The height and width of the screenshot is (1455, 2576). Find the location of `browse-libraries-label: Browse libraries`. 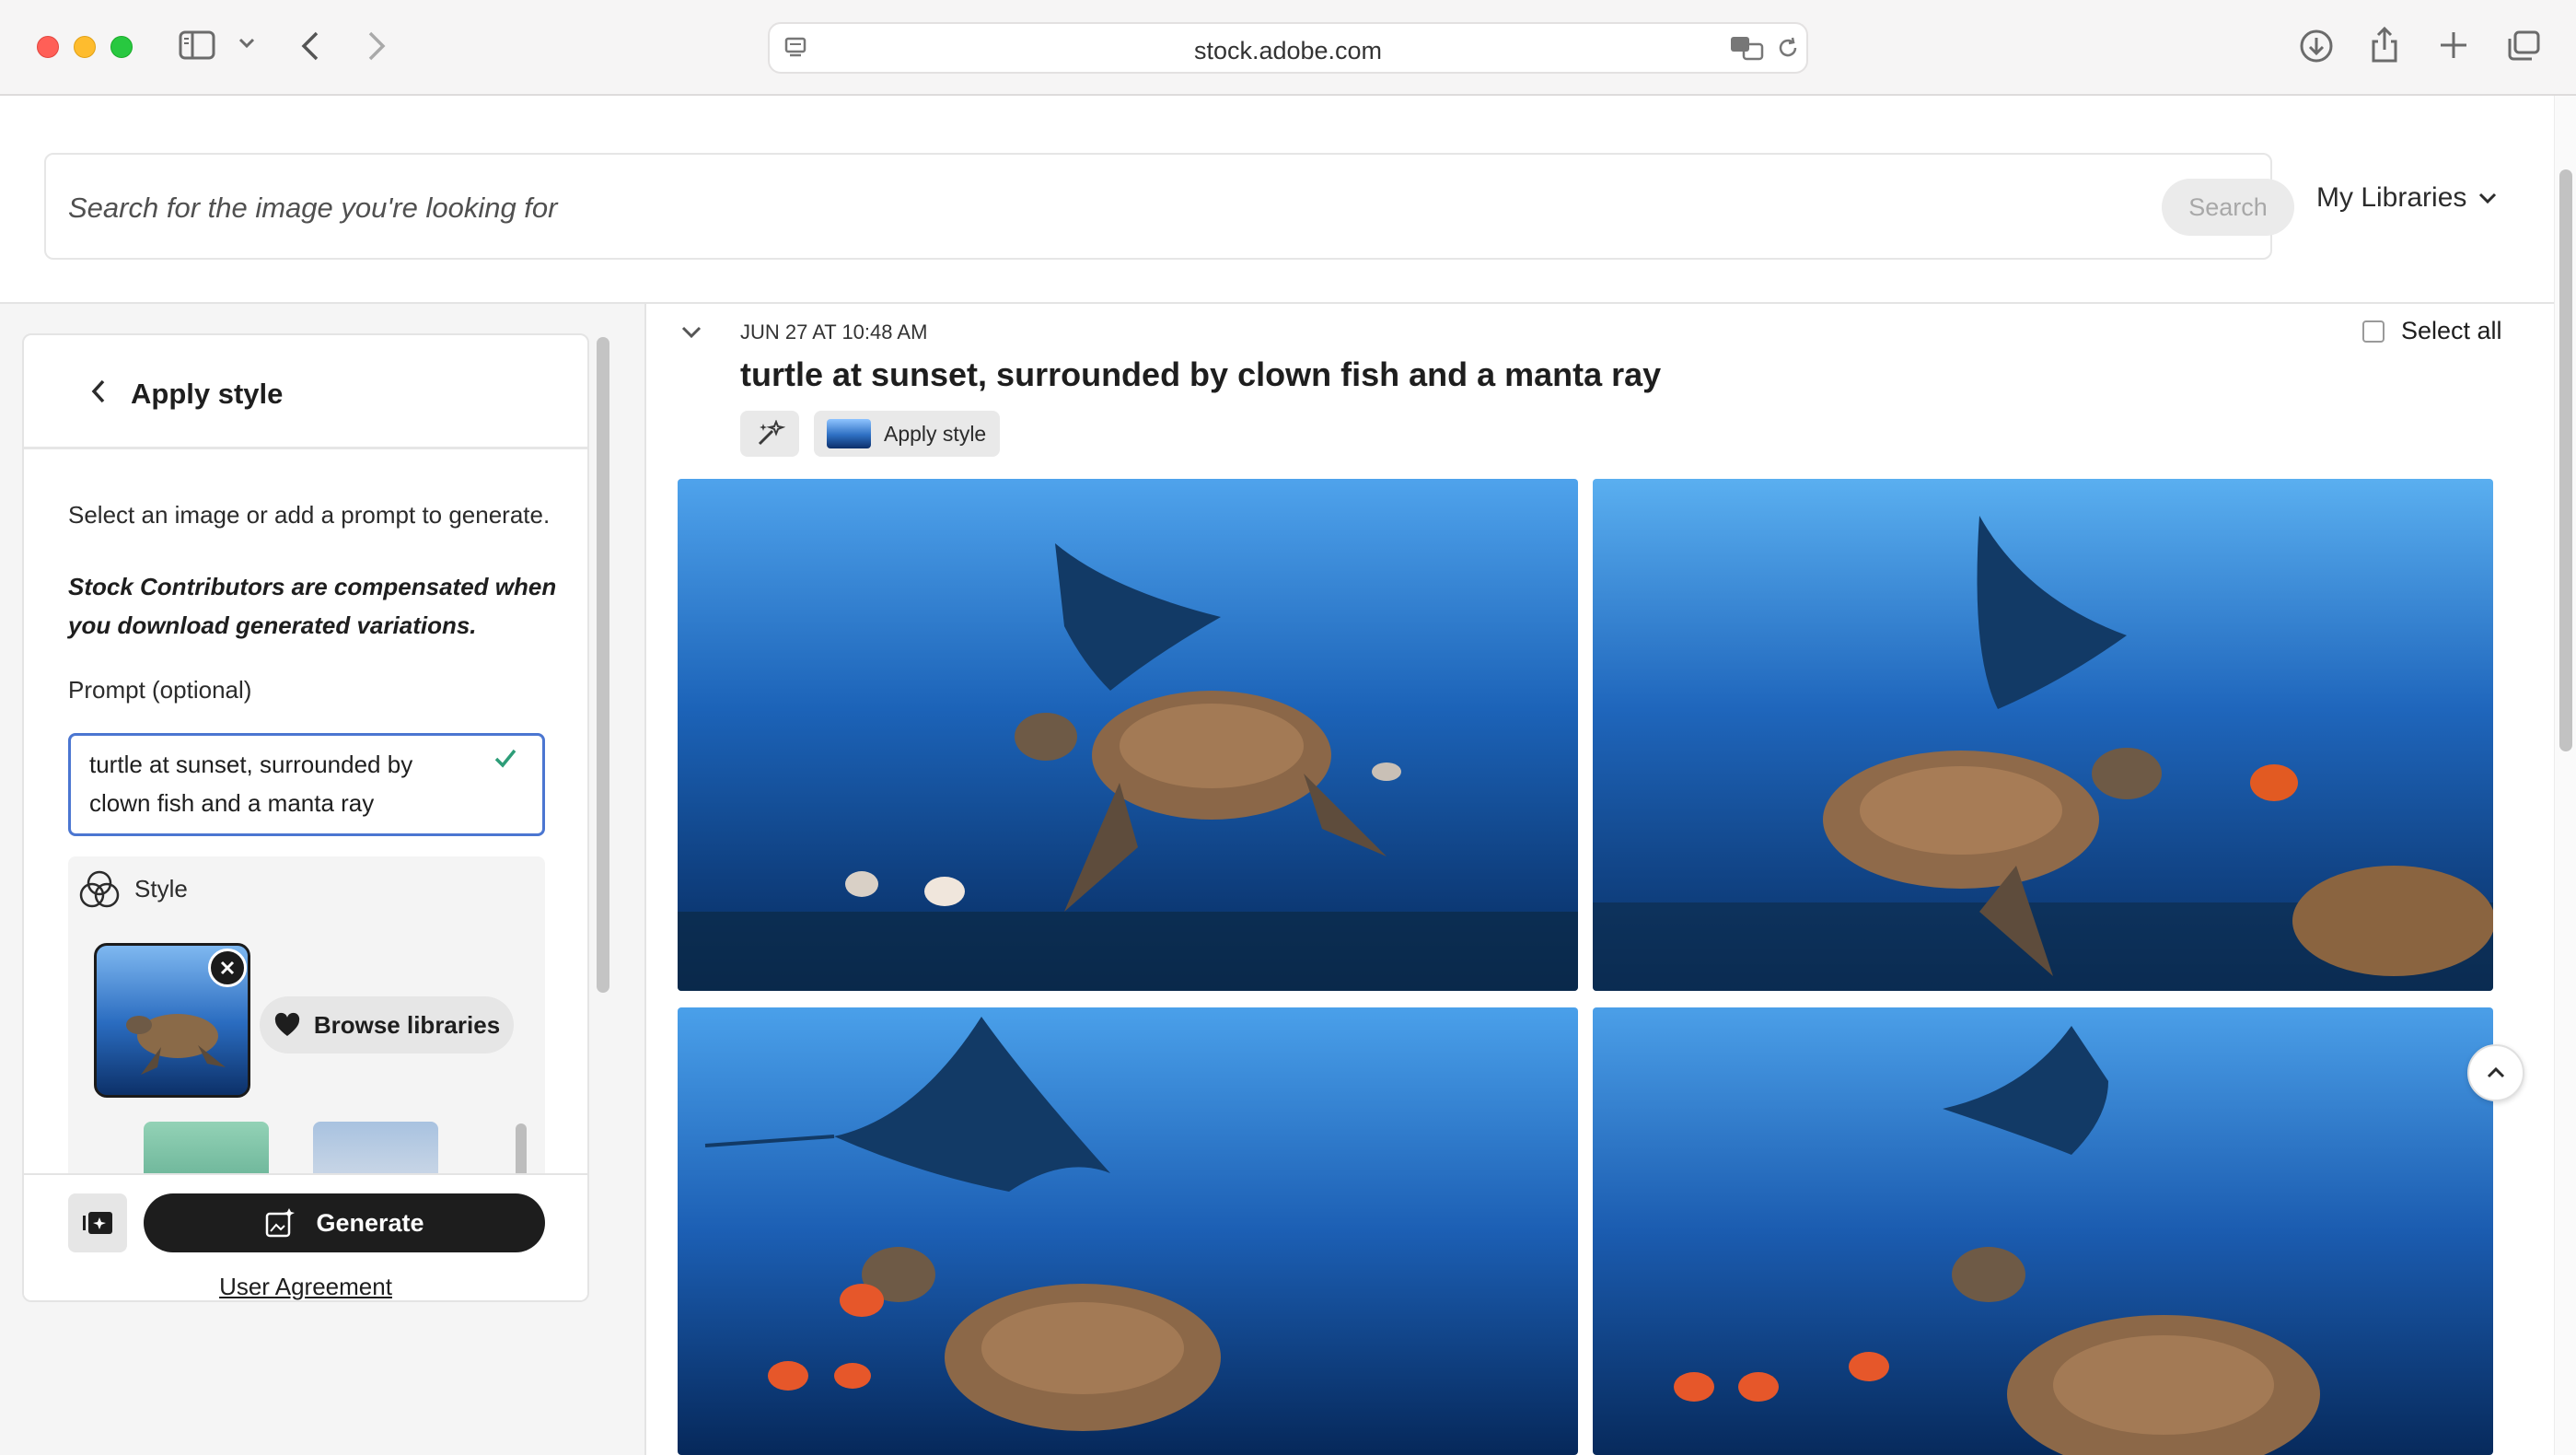

browse-libraries-label: Browse libraries is located at coordinates (407, 1024).